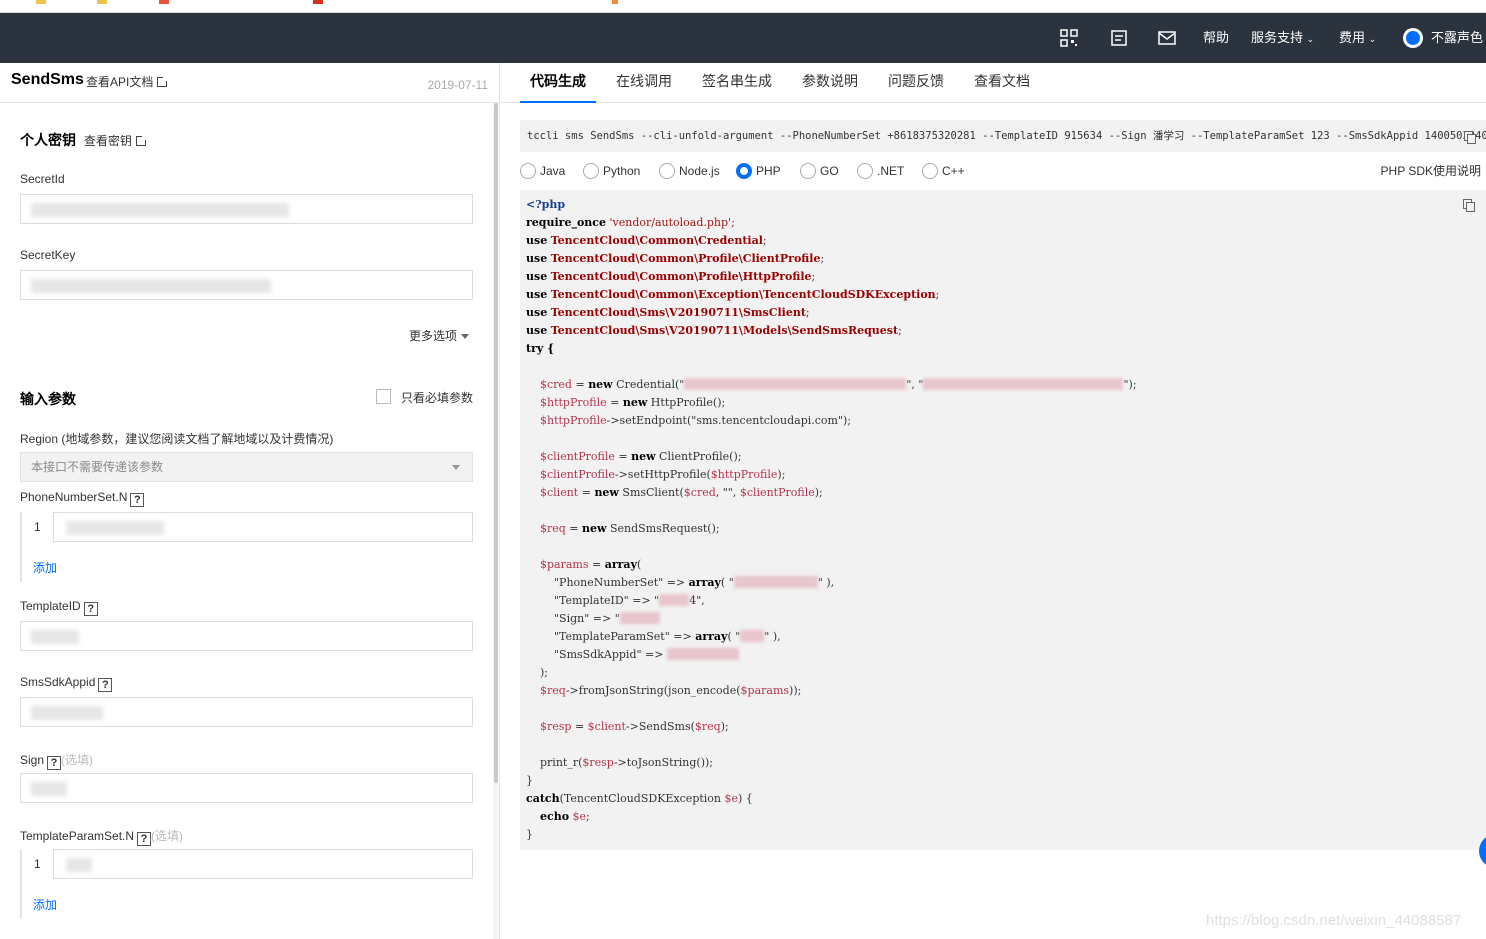  What do you see at coordinates (263, 527) in the screenshot?
I see `phone-number-input` at bounding box center [263, 527].